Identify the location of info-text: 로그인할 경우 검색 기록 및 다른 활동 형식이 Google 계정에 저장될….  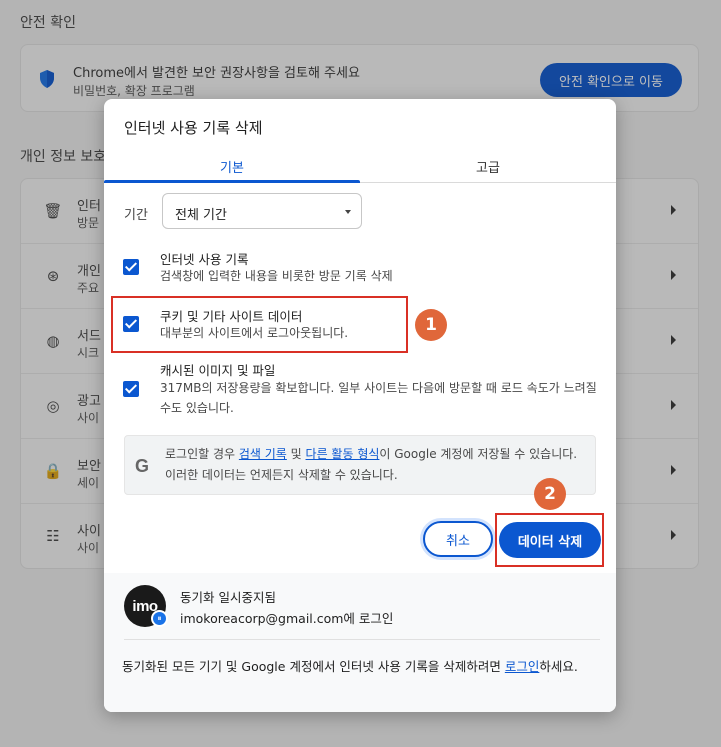
(377, 465).